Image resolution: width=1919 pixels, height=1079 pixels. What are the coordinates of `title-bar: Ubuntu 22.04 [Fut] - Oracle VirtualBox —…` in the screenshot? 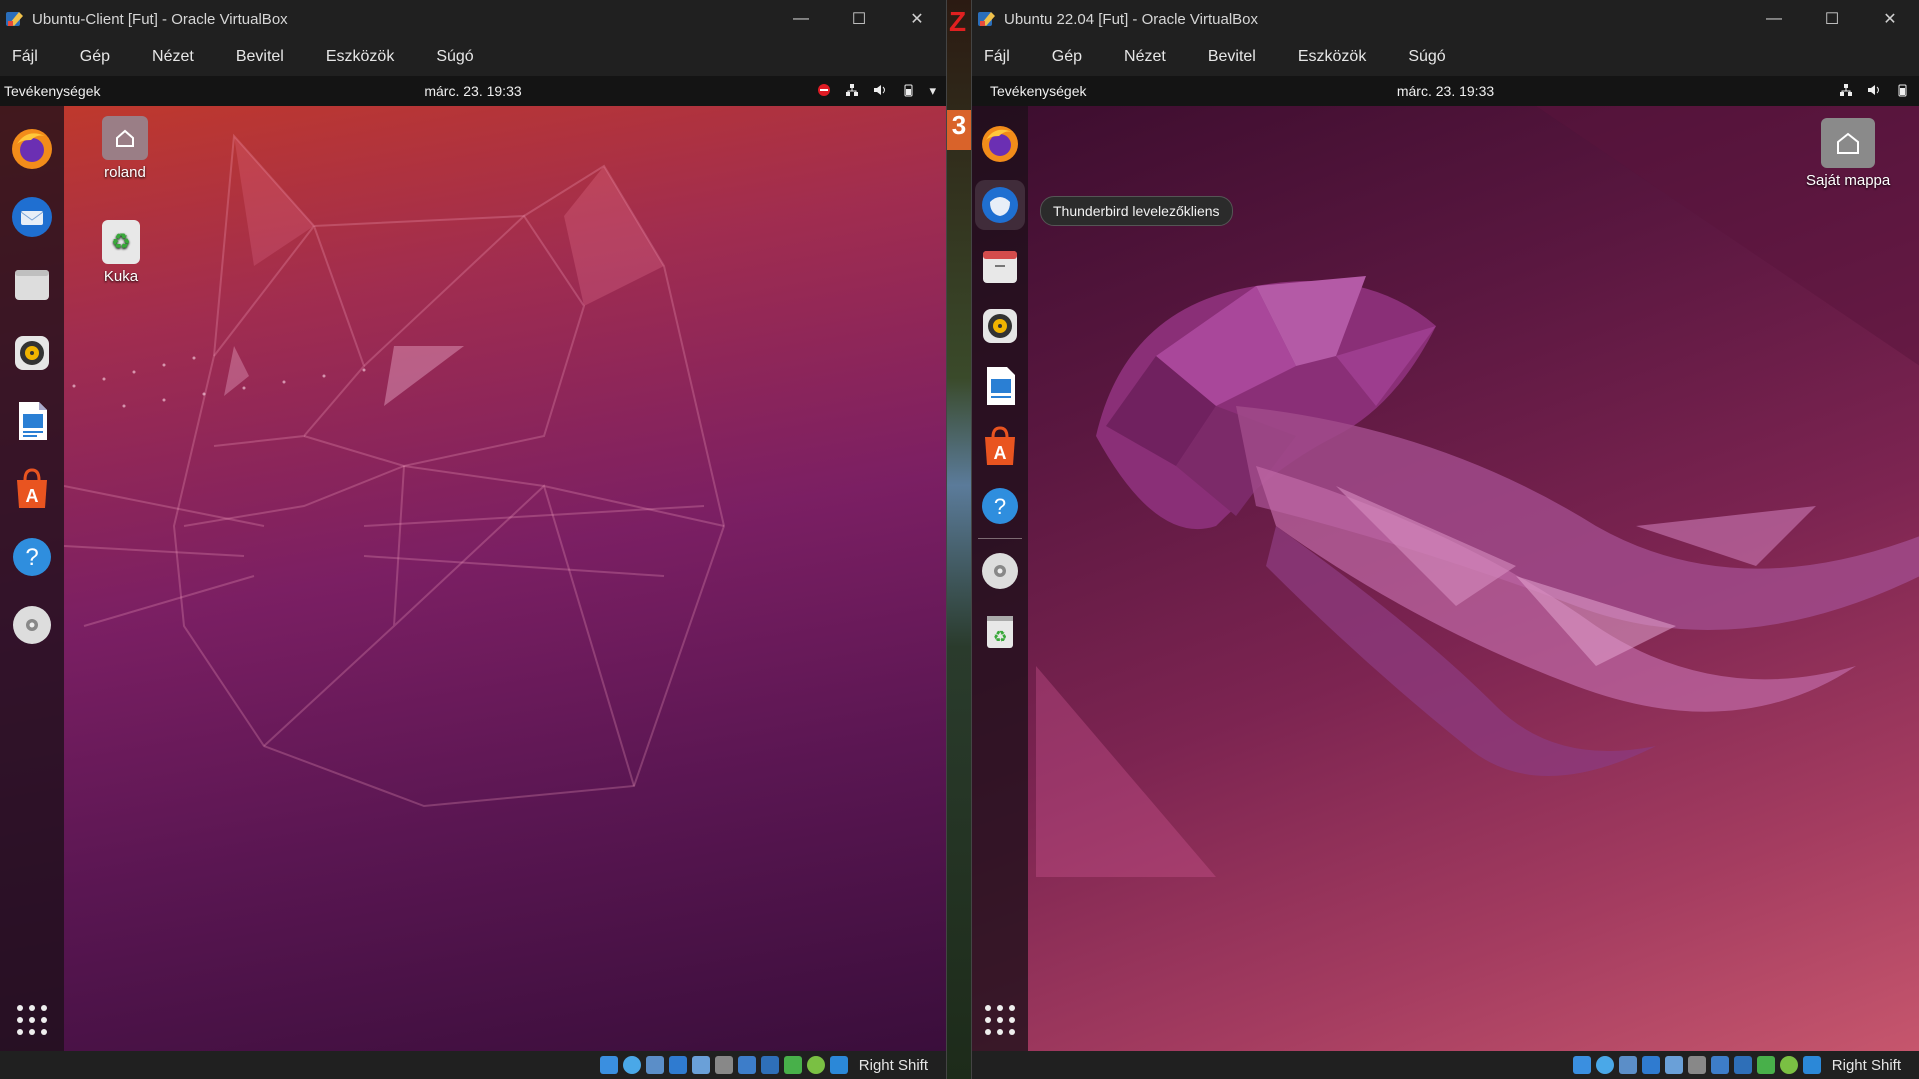 It's located at (1445, 19).